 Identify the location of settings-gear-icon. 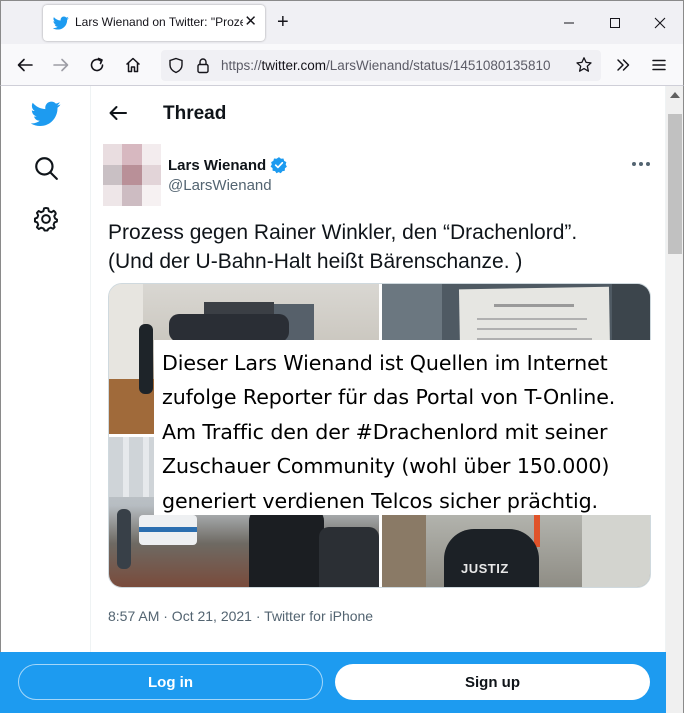
(46, 219).